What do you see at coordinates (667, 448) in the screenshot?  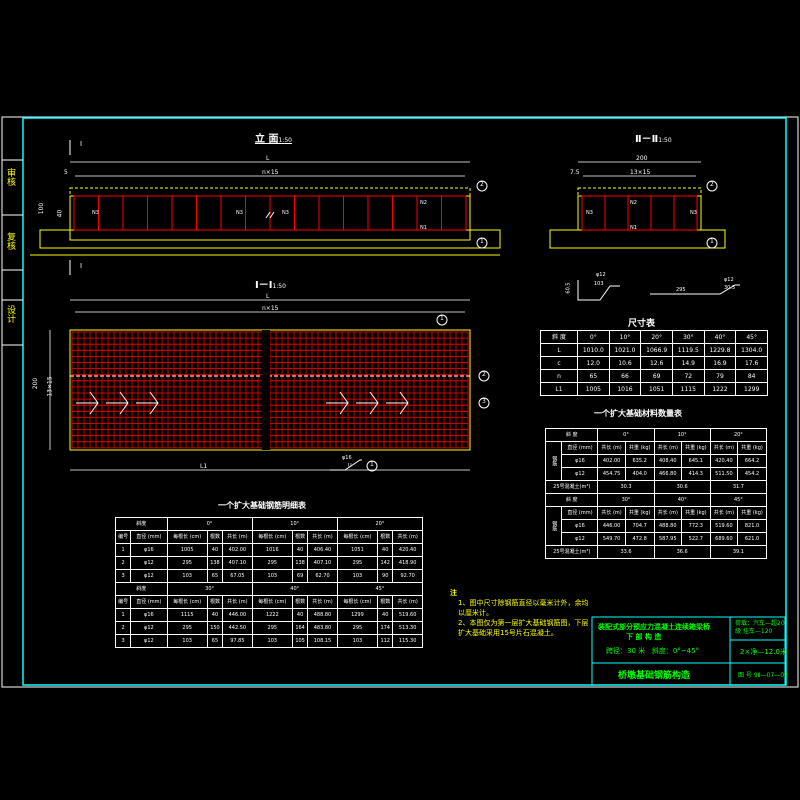 I see `material-sub: 共长 (m)` at bounding box center [667, 448].